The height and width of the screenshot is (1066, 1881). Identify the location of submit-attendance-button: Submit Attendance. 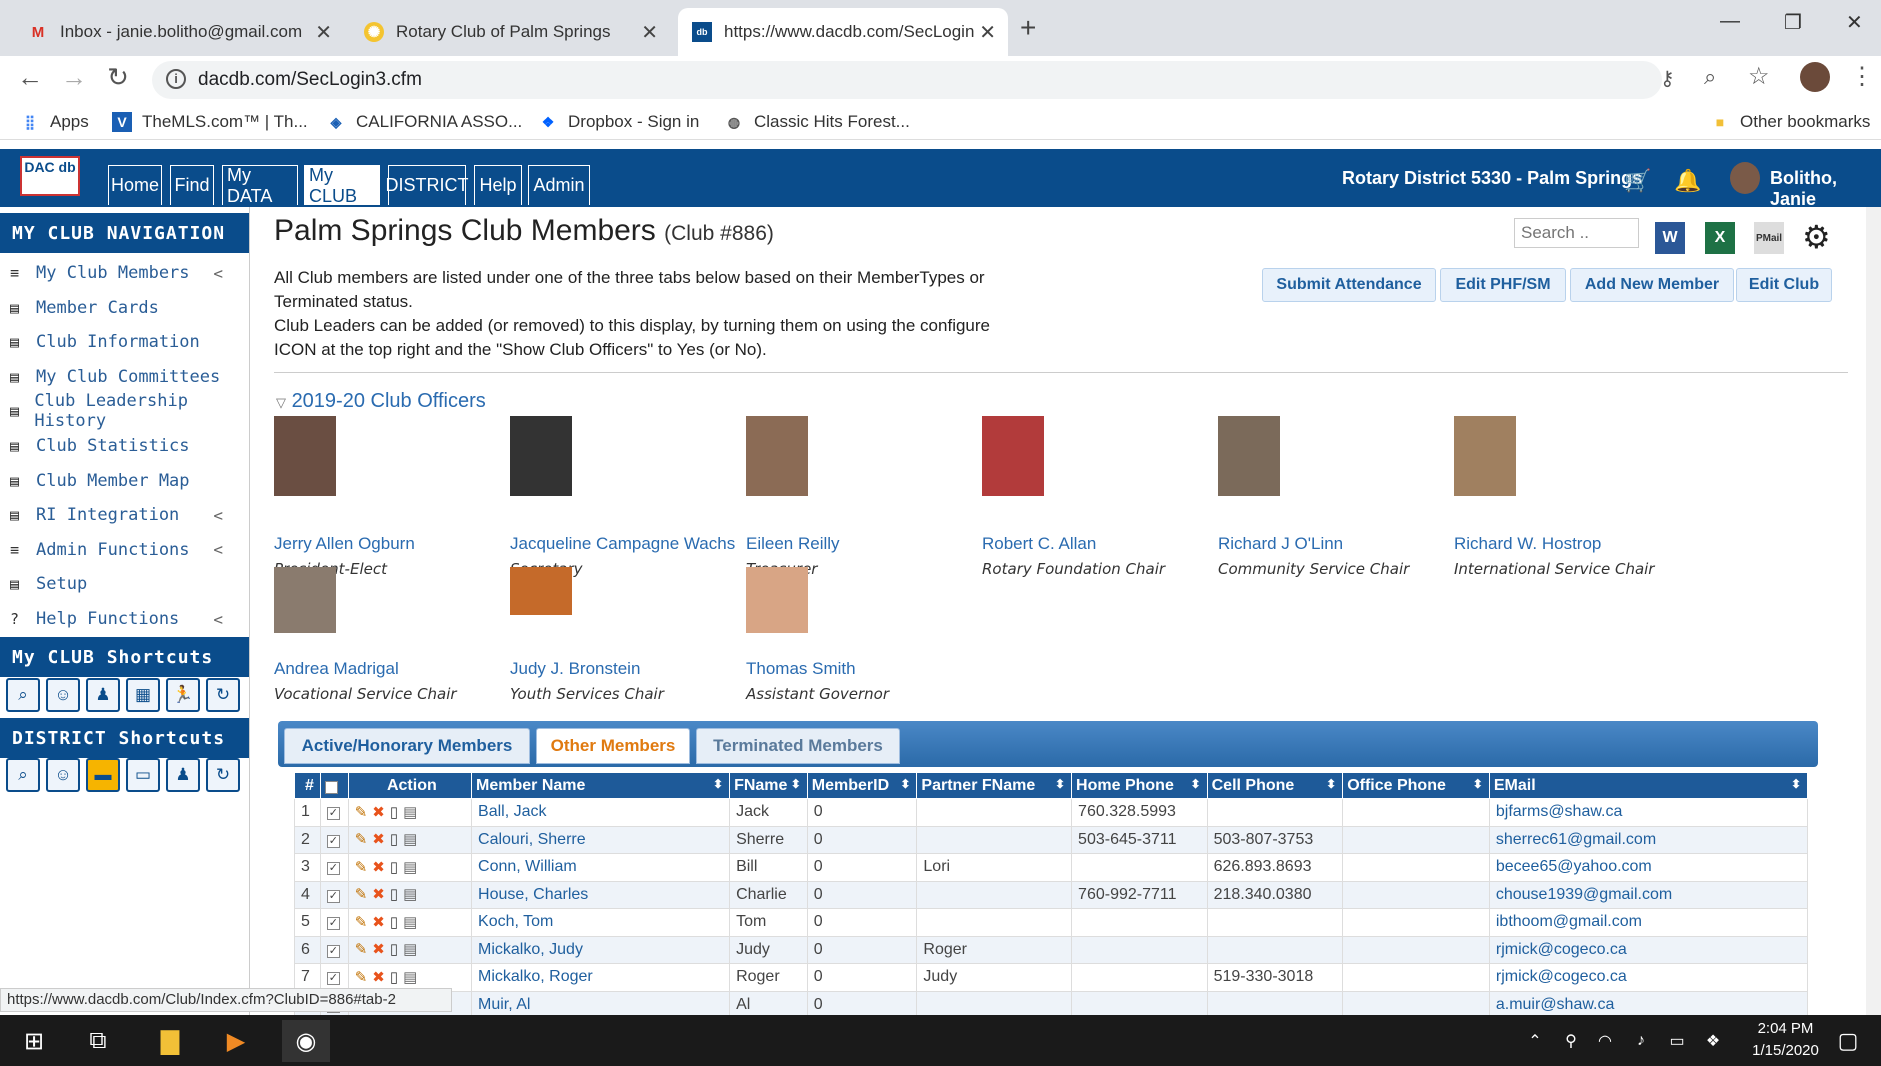
(1349, 285).